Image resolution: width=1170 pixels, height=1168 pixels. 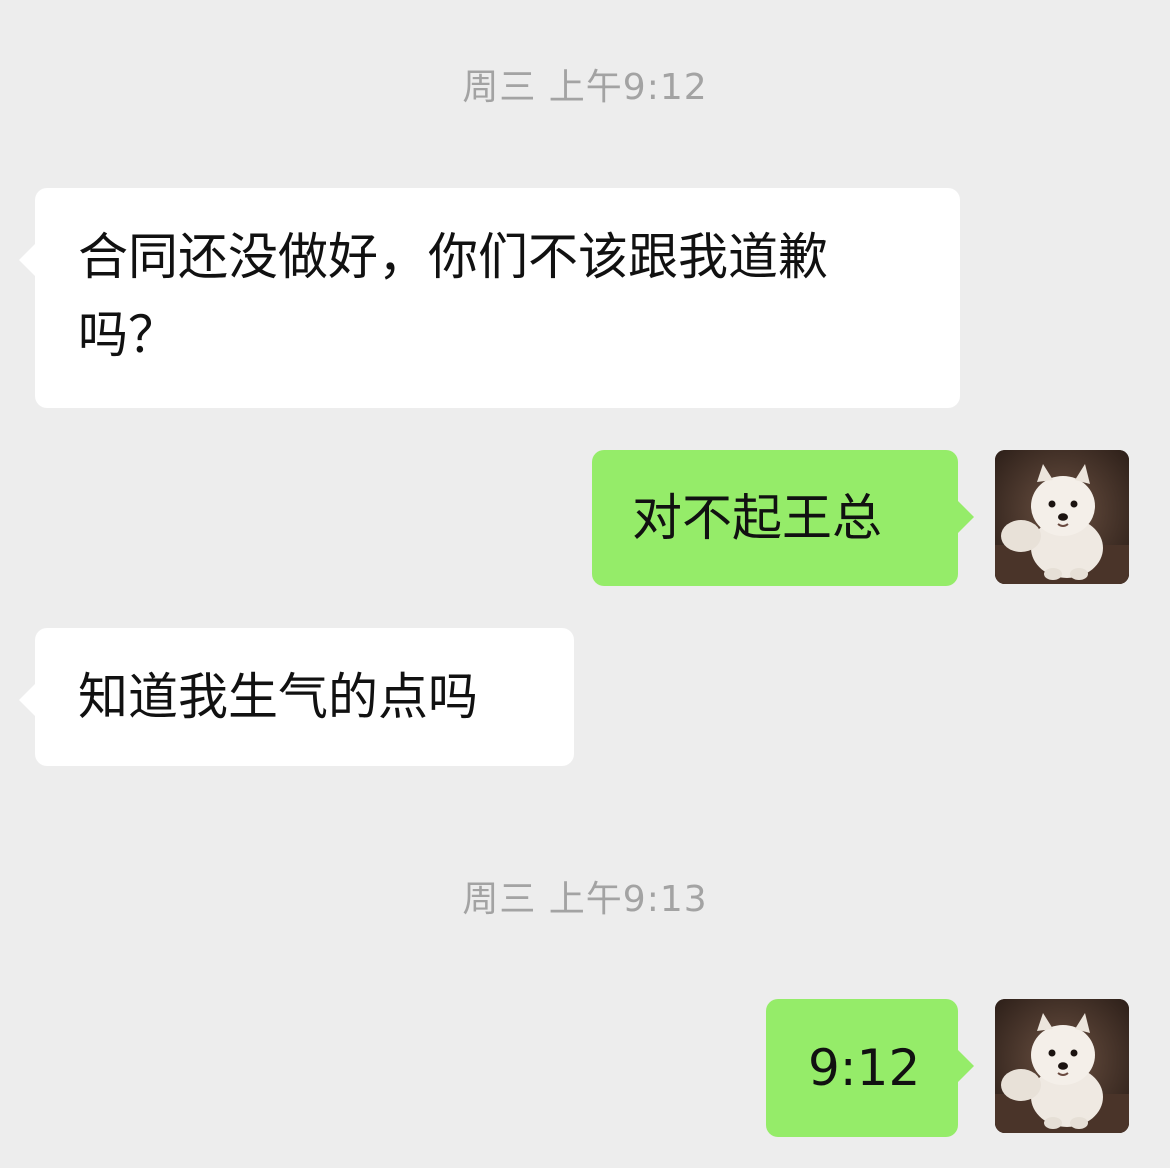 I want to click on message-bubble-outgoing: 9:12, so click(x=870, y=1068).